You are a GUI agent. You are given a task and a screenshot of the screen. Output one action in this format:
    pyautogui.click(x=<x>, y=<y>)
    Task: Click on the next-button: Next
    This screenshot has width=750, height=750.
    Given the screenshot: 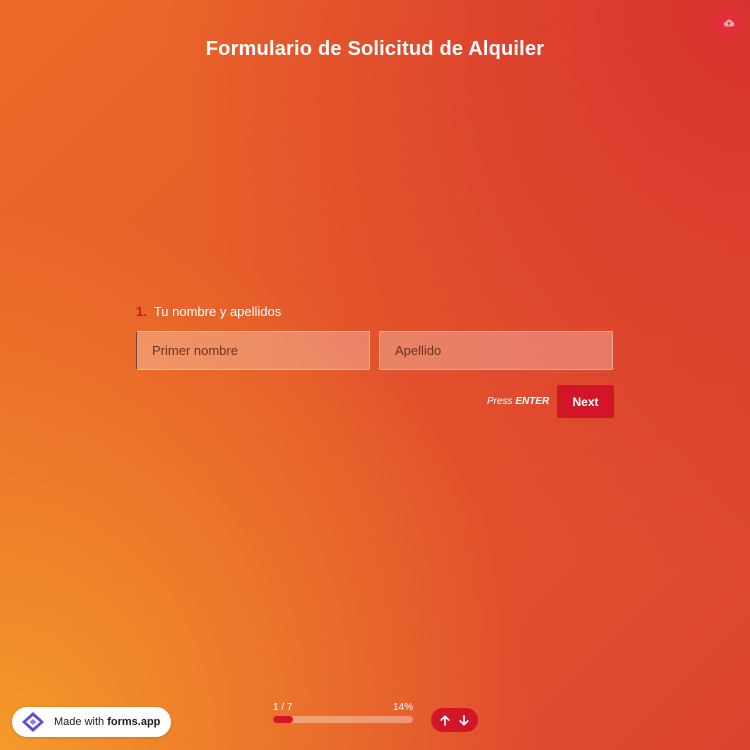 What is the action you would take?
    pyautogui.click(x=585, y=401)
    